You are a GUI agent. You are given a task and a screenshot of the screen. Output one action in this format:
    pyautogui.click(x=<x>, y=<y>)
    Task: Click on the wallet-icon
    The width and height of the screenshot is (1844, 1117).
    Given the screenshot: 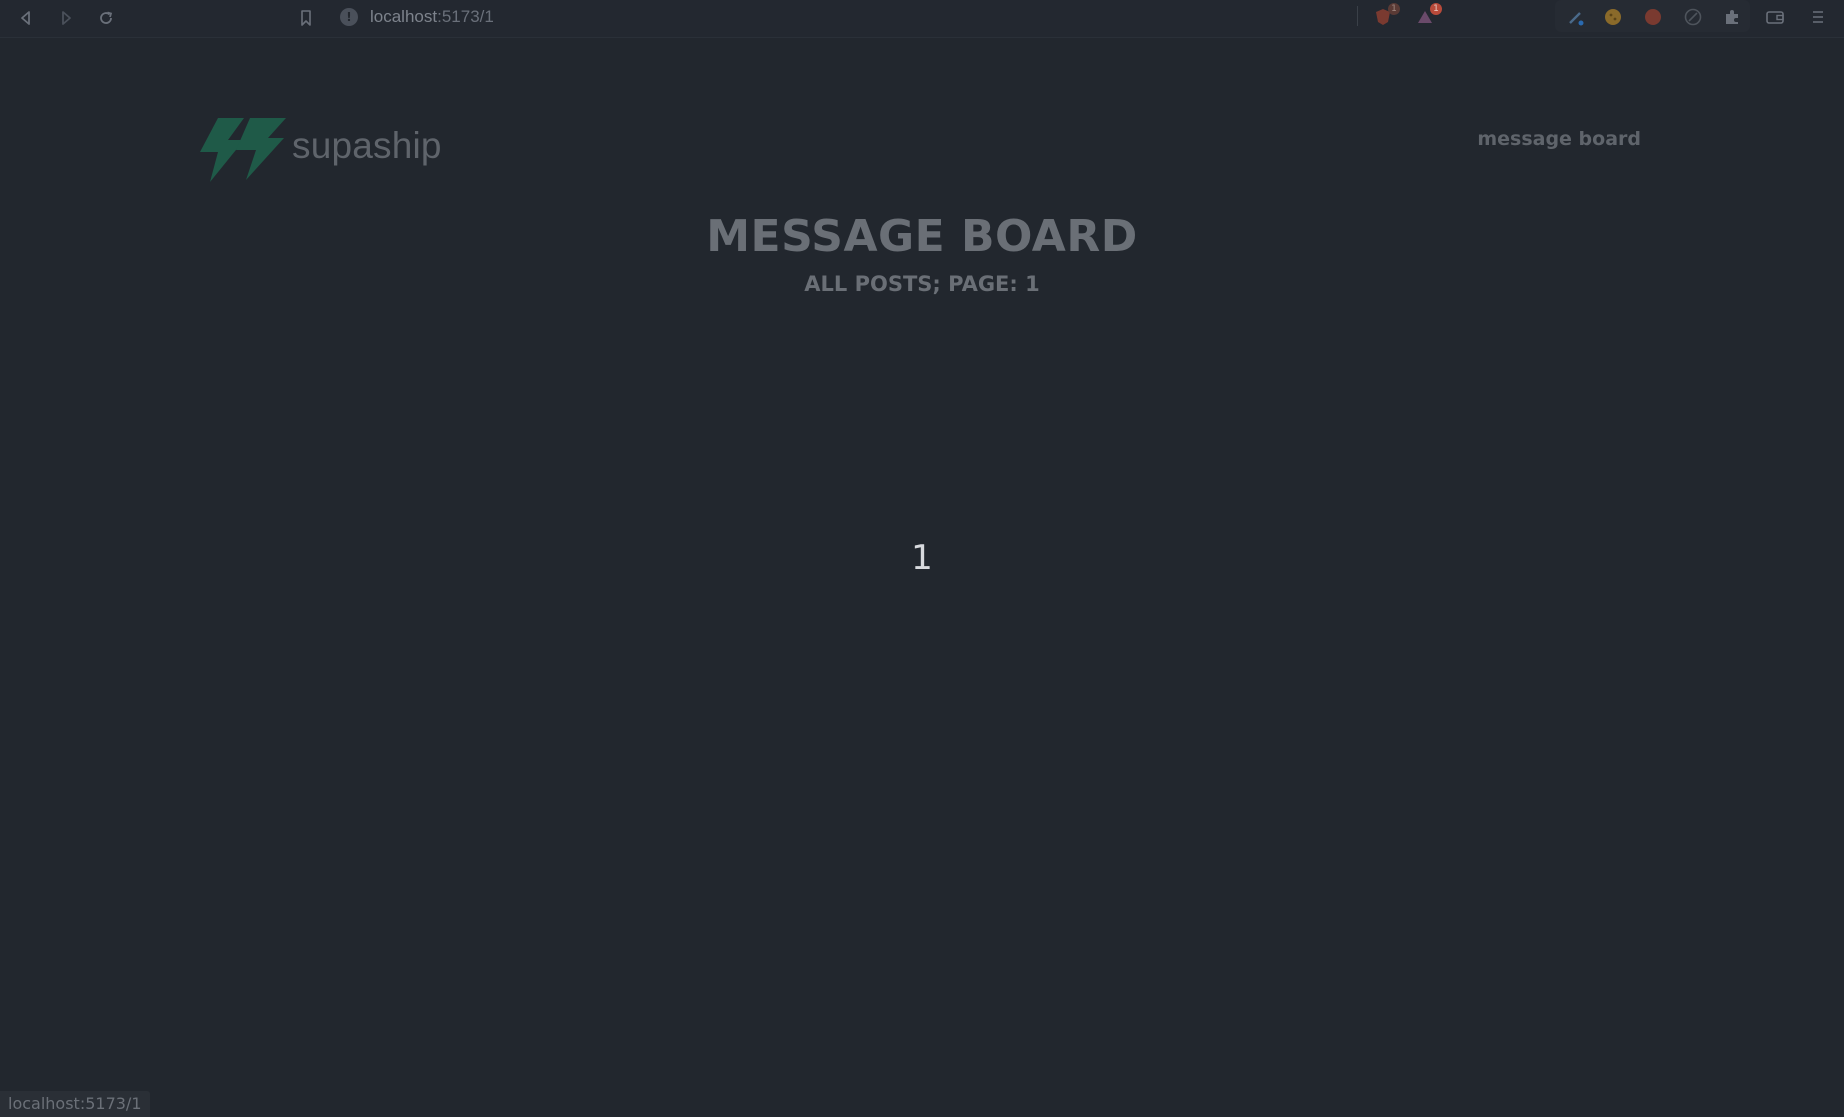 What is the action you would take?
    pyautogui.click(x=1775, y=17)
    